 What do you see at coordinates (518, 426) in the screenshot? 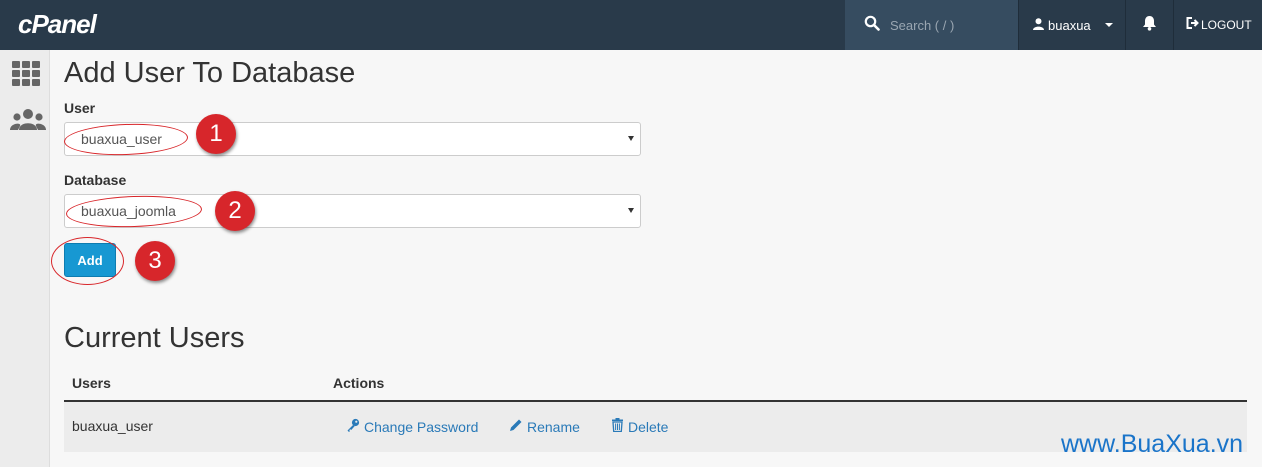
I see `pencil-icon` at bounding box center [518, 426].